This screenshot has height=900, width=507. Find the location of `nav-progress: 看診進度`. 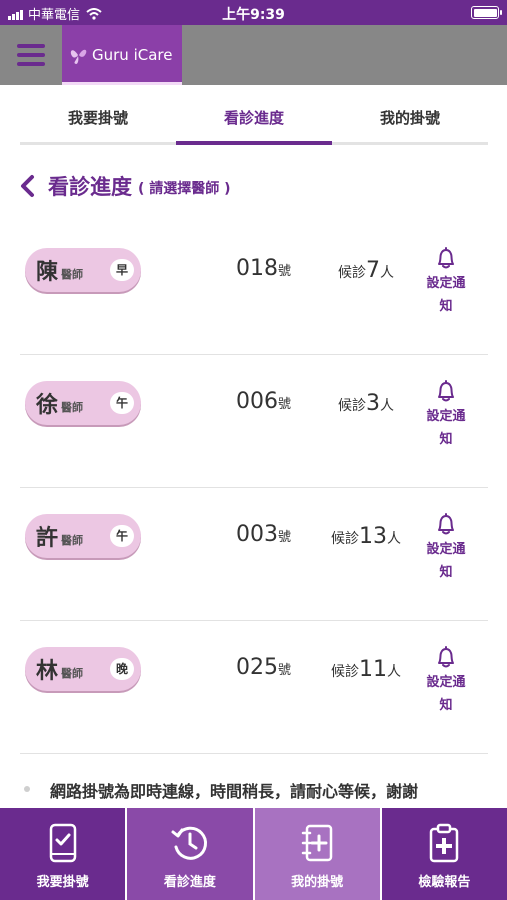

nav-progress: 看診進度 is located at coordinates (190, 854).